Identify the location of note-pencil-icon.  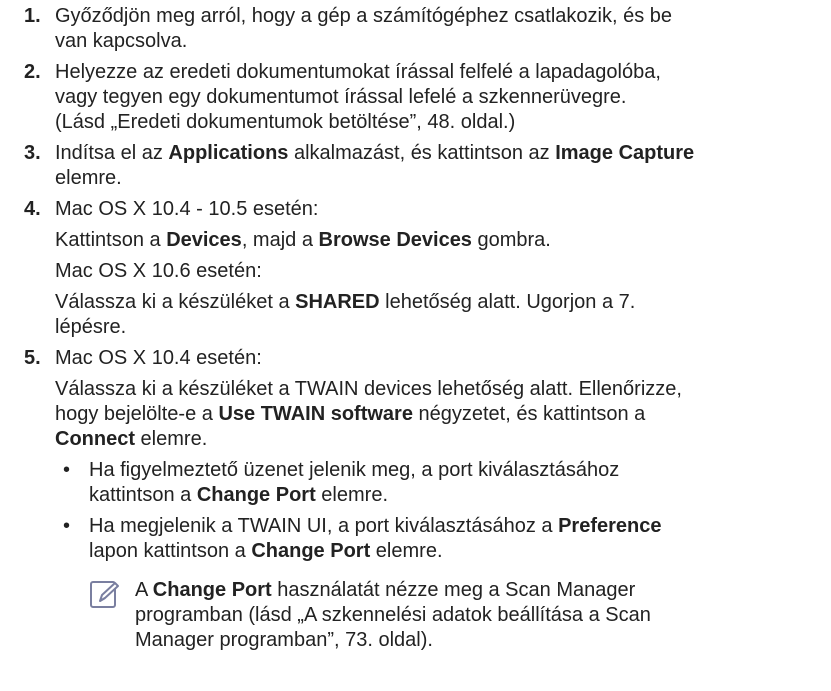
(105, 595).